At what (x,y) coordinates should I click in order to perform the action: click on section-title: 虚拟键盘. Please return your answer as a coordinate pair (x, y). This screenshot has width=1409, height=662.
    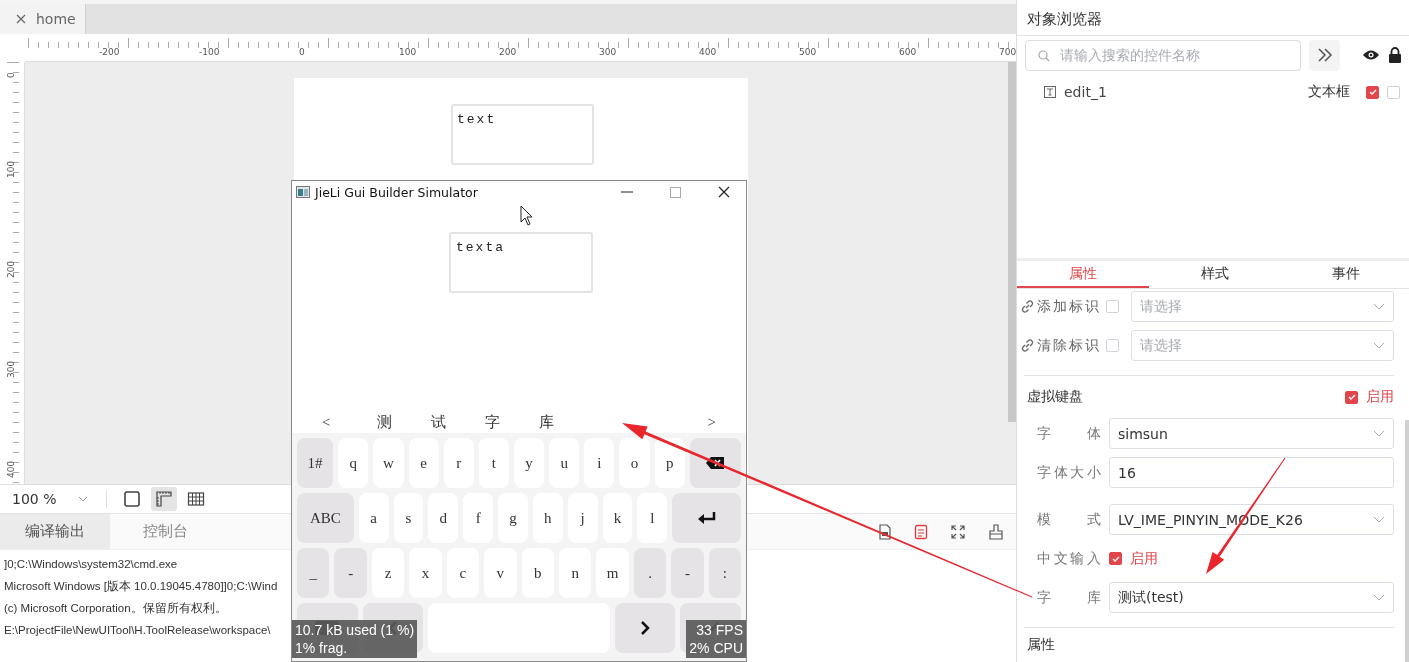
    Looking at the image, I should click on (1055, 397).